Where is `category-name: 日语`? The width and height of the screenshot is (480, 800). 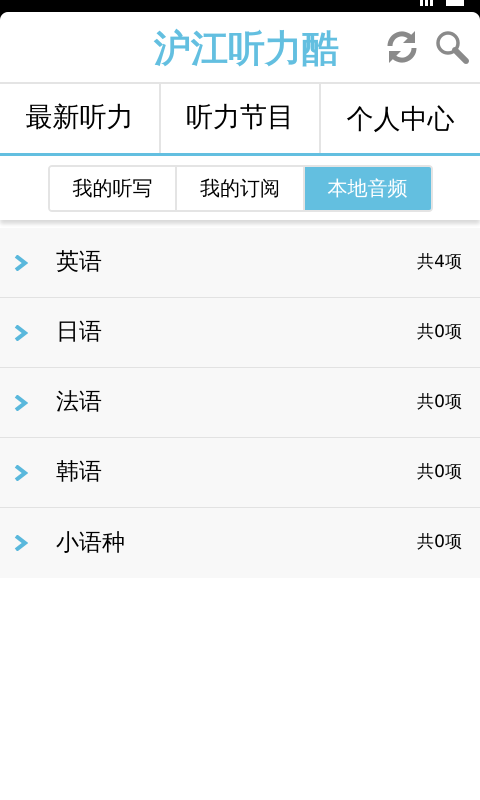 category-name: 日语 is located at coordinates (79, 333).